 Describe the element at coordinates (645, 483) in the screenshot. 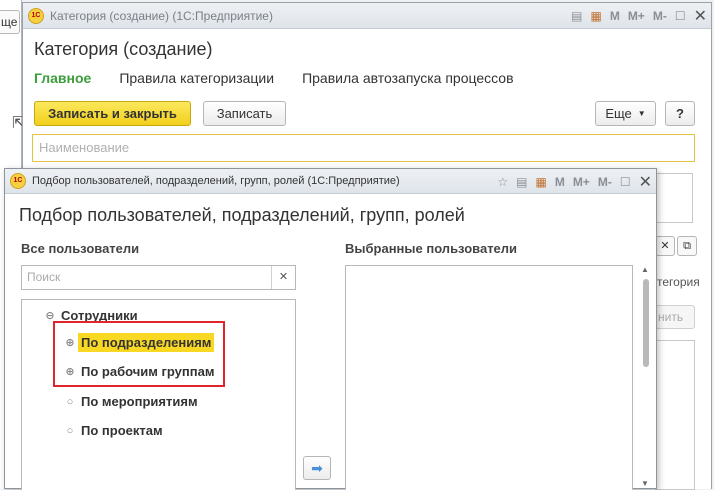

I see `scroll-down-icon: ▼` at that location.